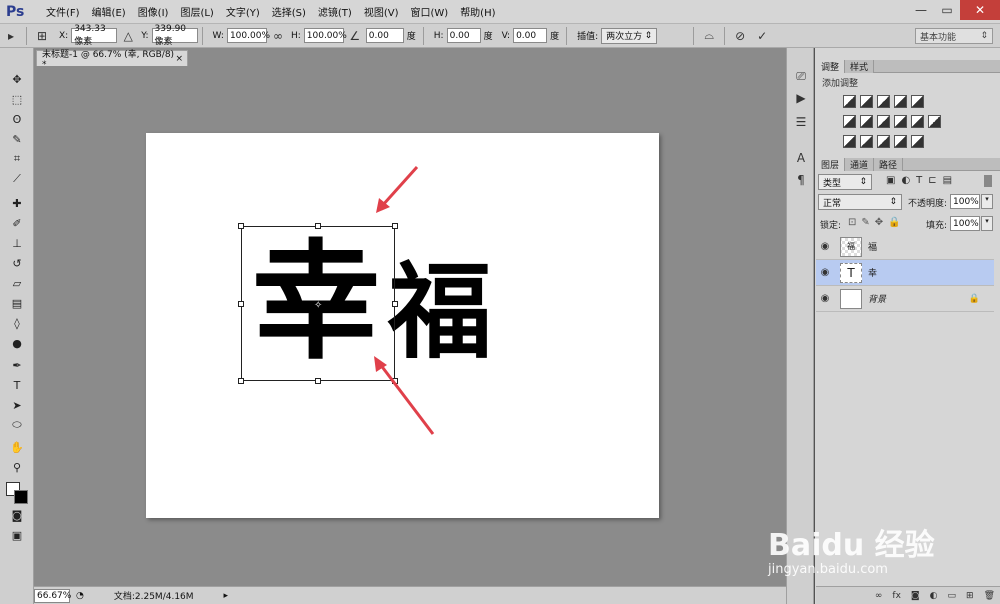 The height and width of the screenshot is (604, 1000). What do you see at coordinates (52, 595) in the screenshot?
I see `zoom-level-input: 66.67%` at bounding box center [52, 595].